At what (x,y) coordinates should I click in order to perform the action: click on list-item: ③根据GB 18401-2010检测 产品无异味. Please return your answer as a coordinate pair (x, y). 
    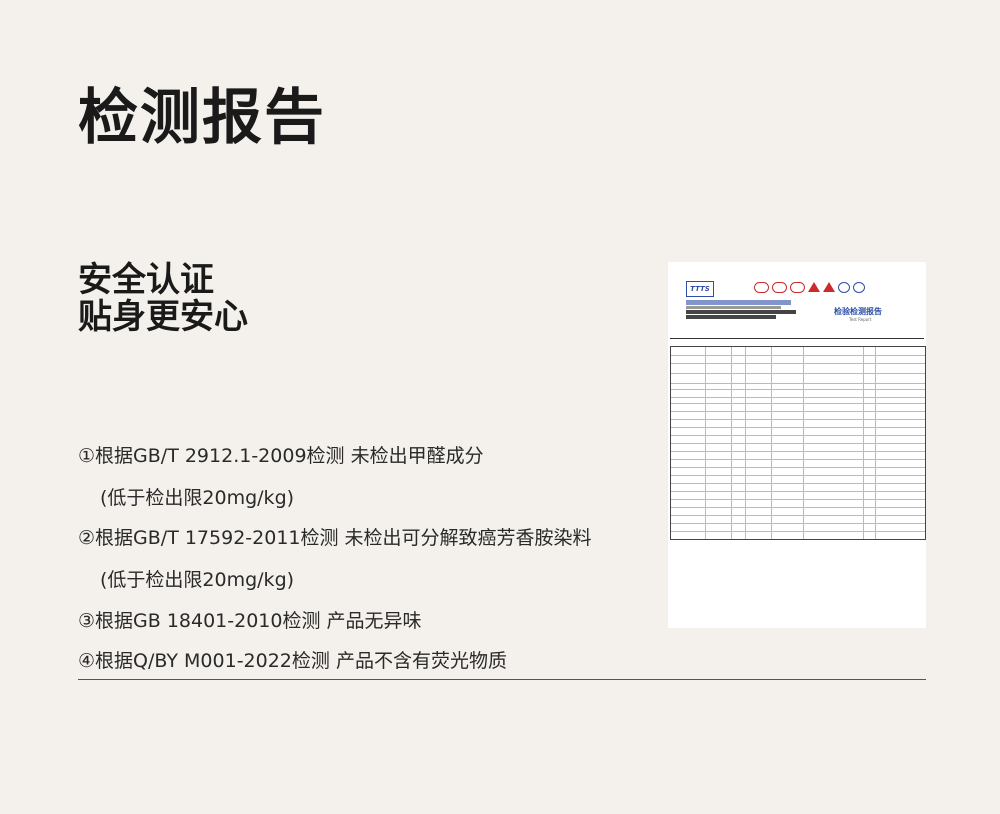
    Looking at the image, I should click on (368, 622).